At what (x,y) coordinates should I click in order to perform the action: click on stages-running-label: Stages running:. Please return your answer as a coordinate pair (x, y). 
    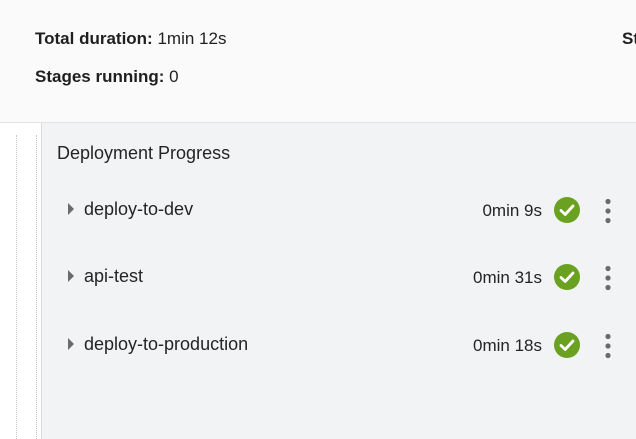
    Looking at the image, I should click on (100, 76).